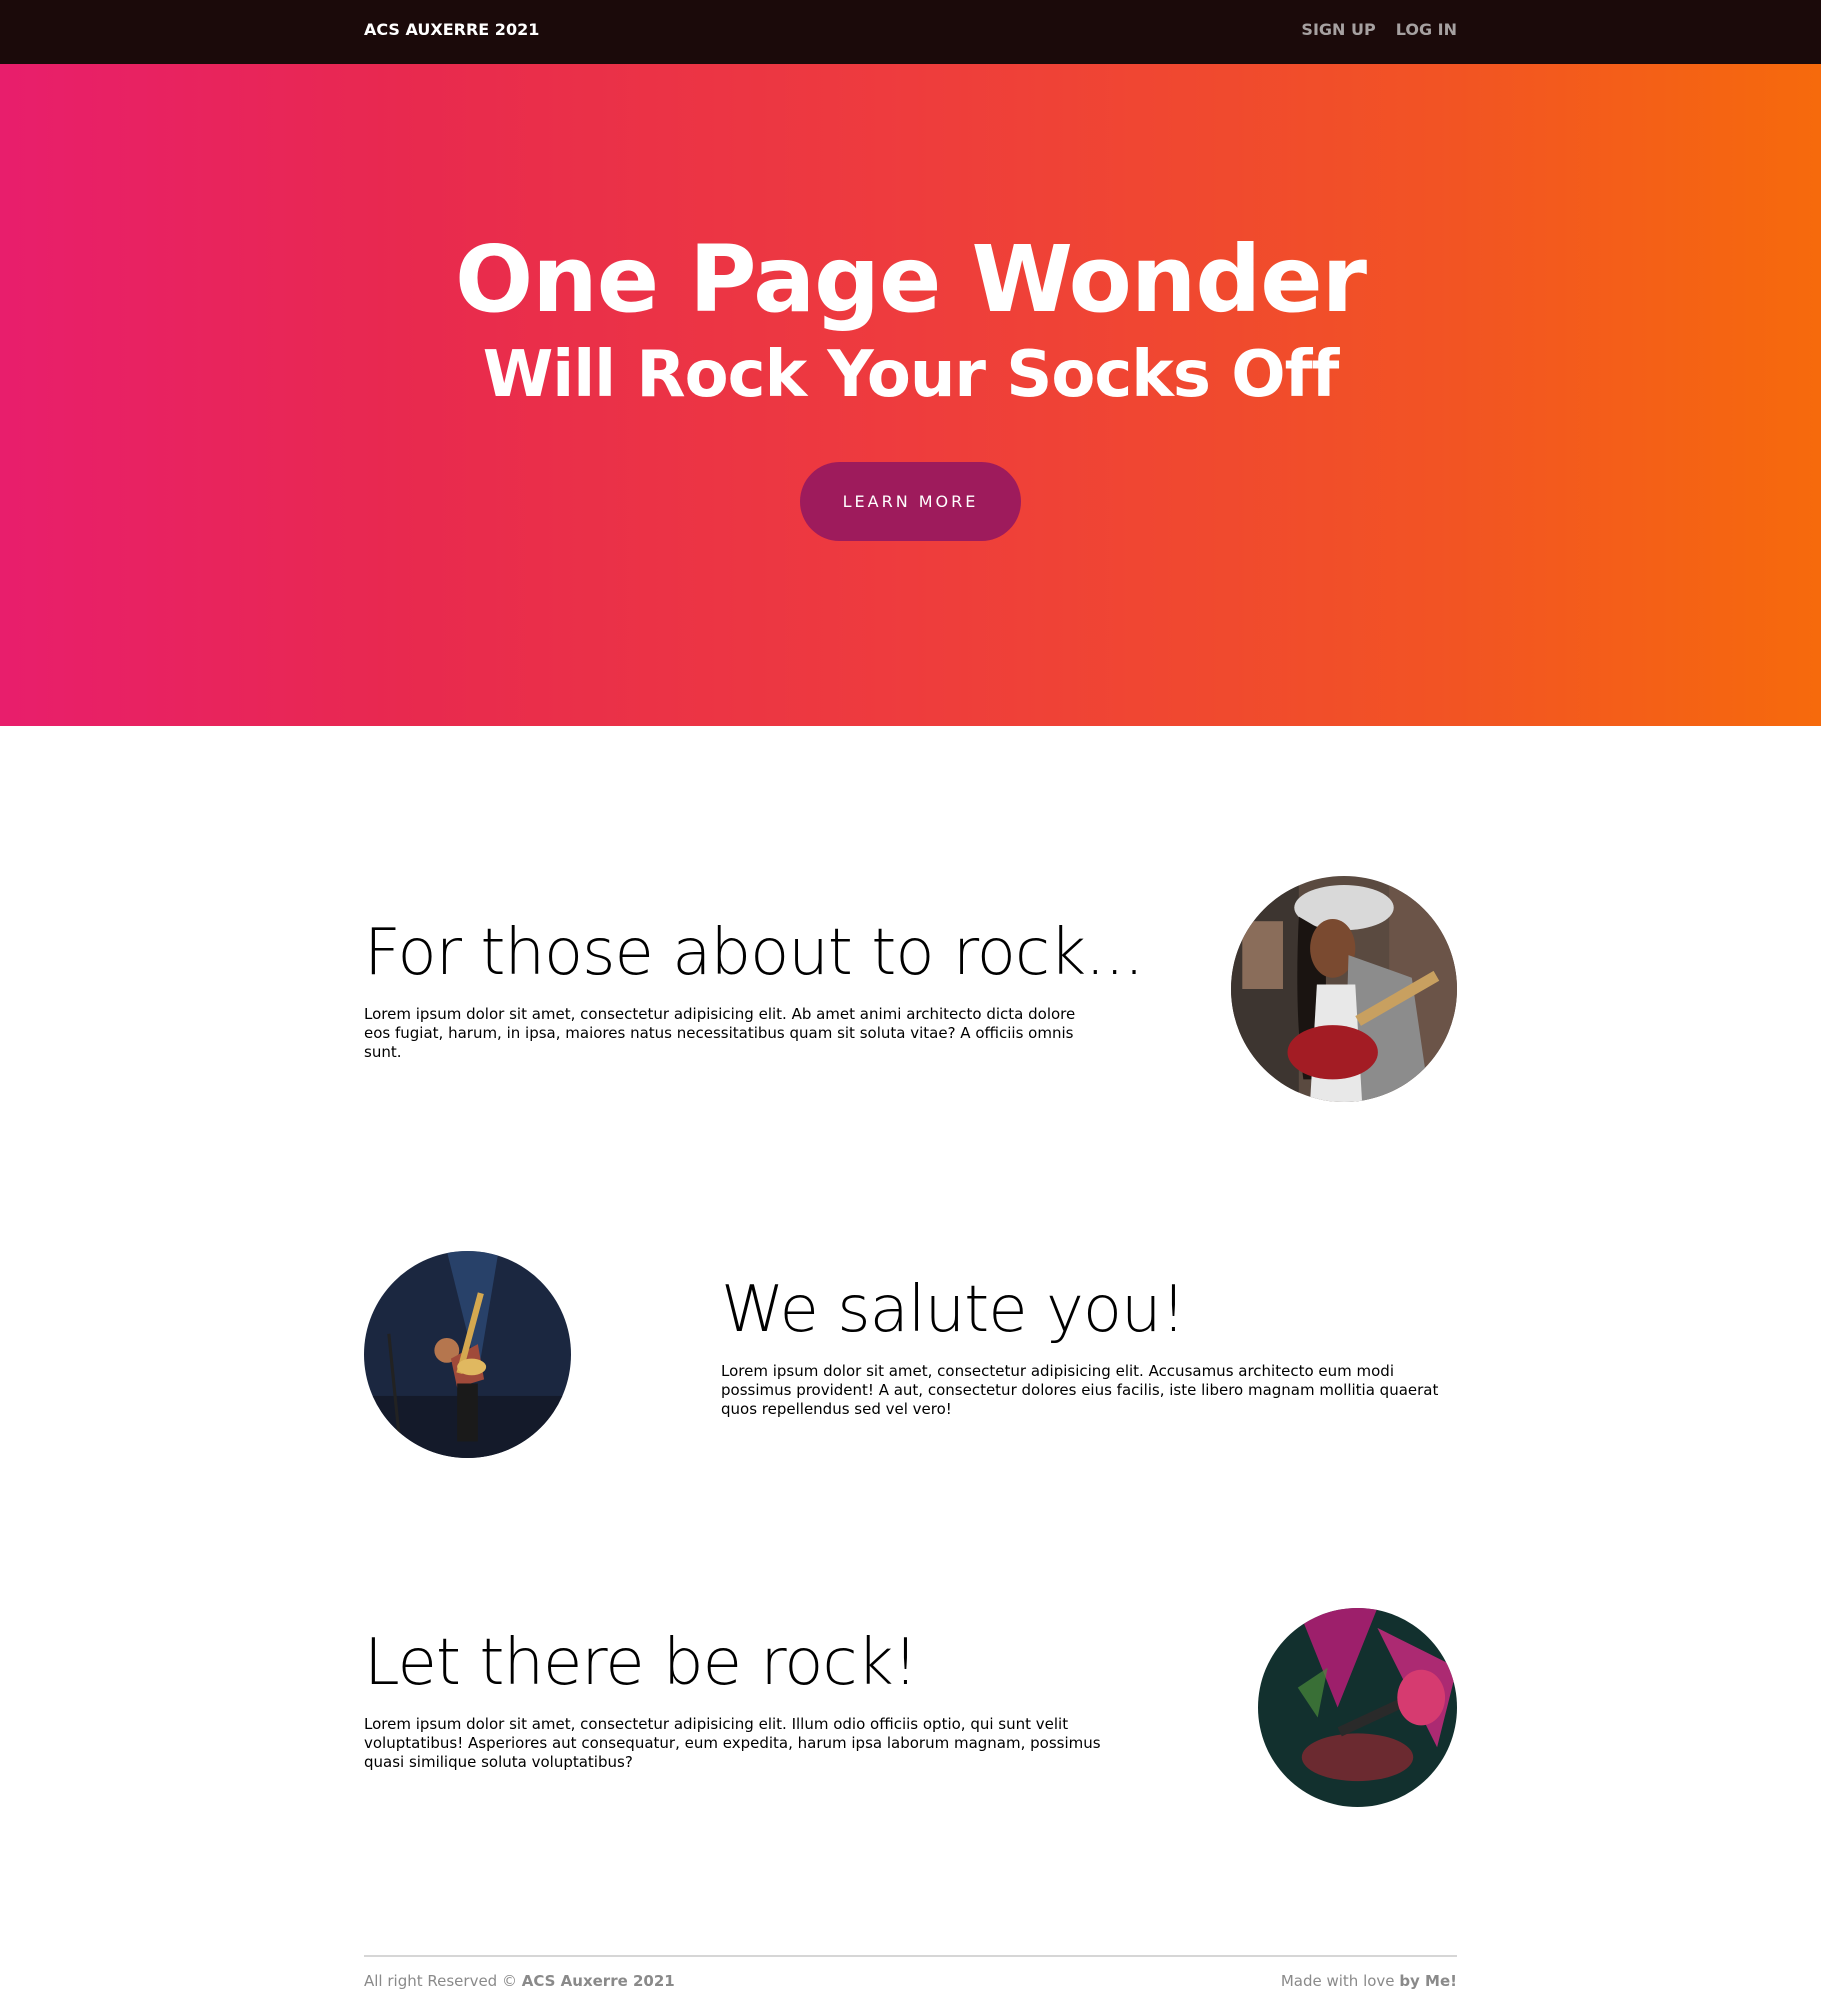 Image resolution: width=1821 pixels, height=2009 pixels. What do you see at coordinates (598, 1981) in the screenshot?
I see `footer-copyright-name: ACS Auxerre 2021` at bounding box center [598, 1981].